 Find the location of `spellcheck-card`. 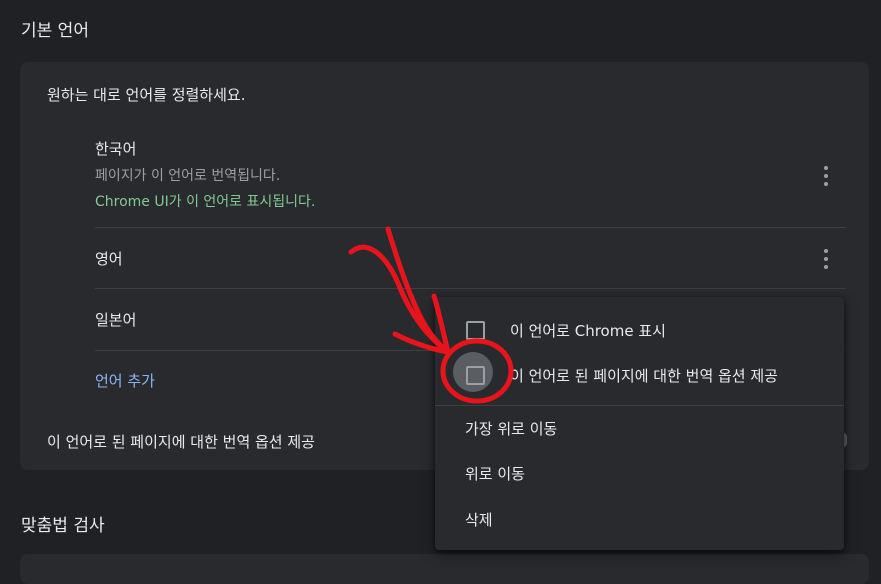

spellcheck-card is located at coordinates (444, 569).